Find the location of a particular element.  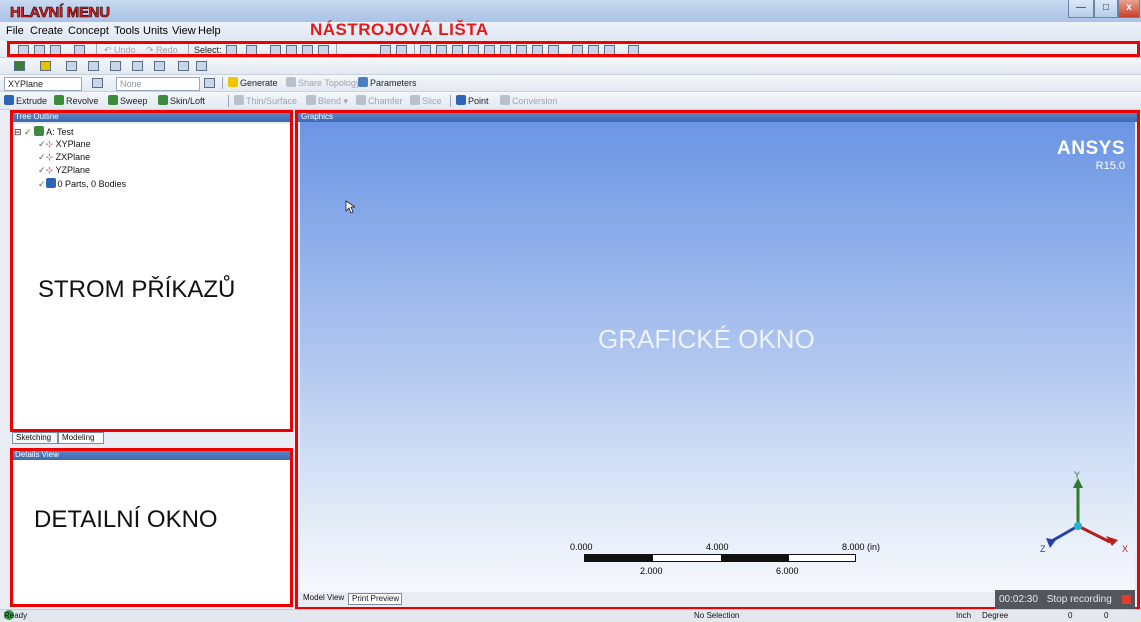

status-angle: Degree is located at coordinates (995, 615).